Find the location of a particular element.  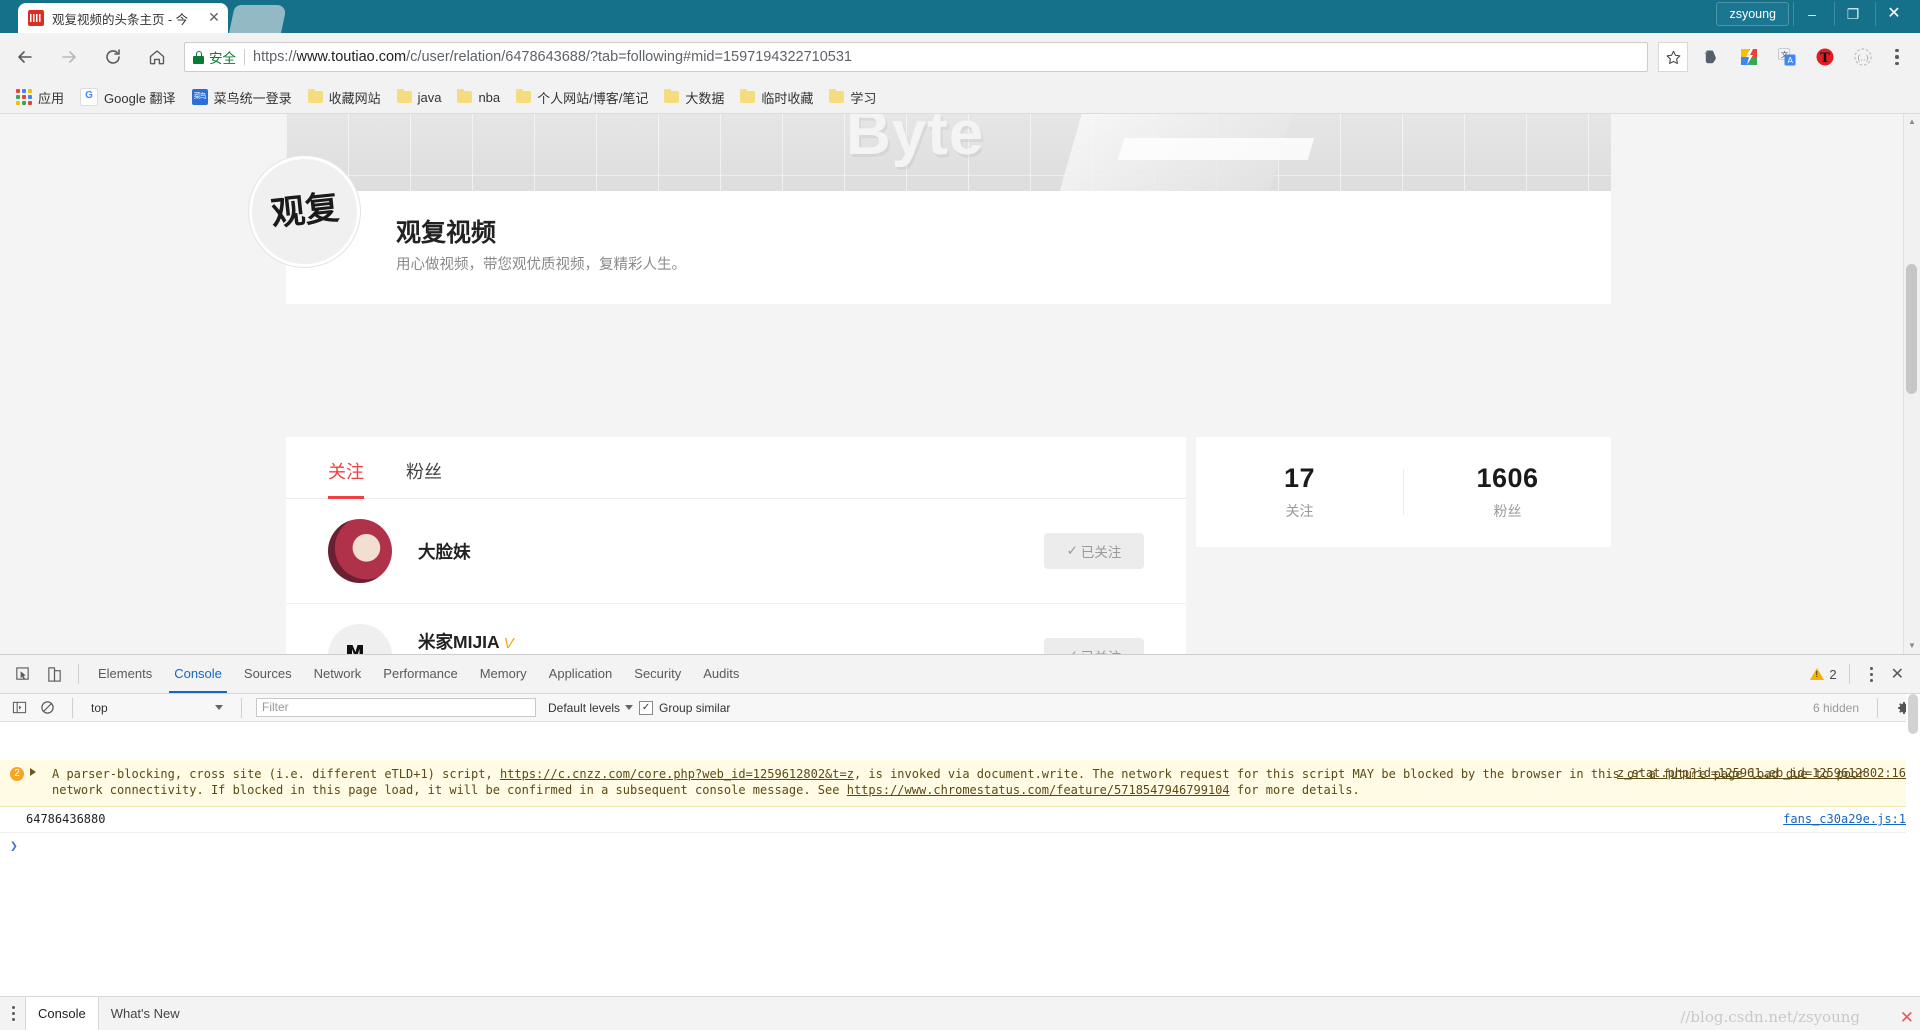

scroll-down-arrow-icon: ▼ is located at coordinates (1912, 646).